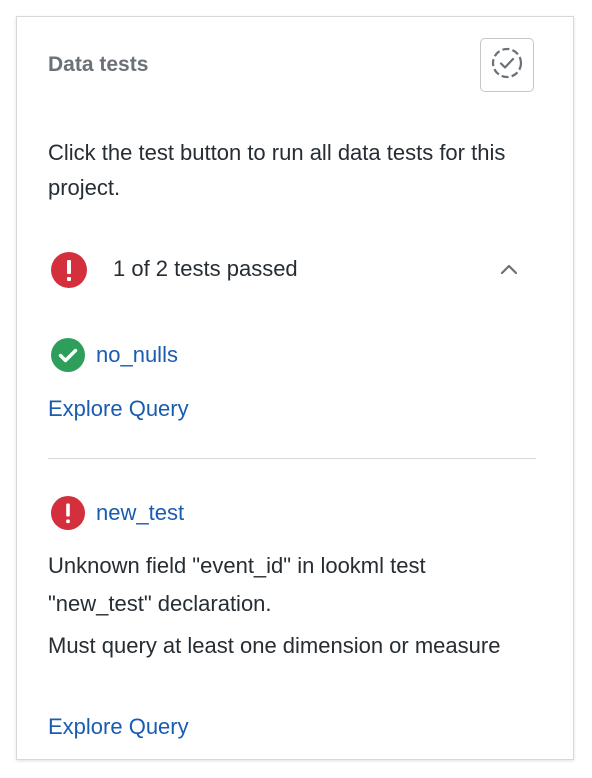 Image resolution: width=592 pixels, height=778 pixels. I want to click on chevron-up-icon, so click(509, 271).